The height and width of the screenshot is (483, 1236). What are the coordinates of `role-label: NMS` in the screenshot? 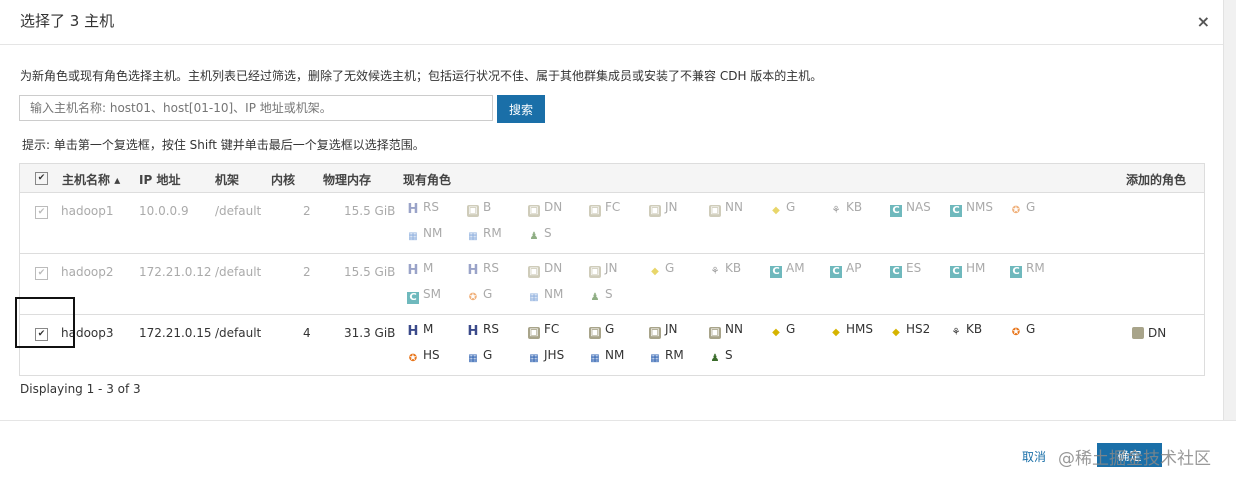 It's located at (979, 207).